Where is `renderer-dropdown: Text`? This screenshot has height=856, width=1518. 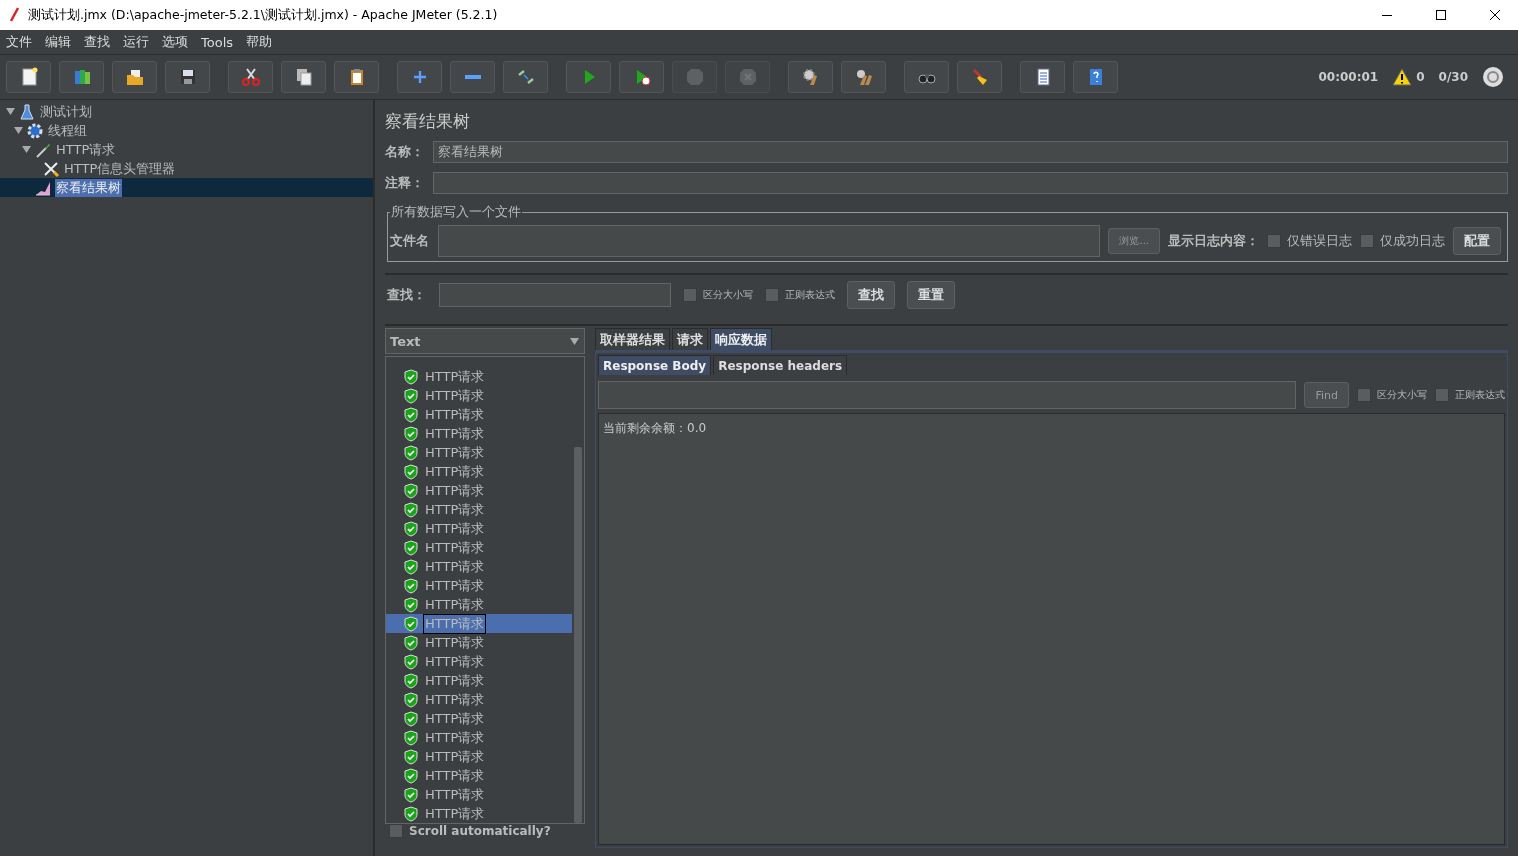 renderer-dropdown: Text is located at coordinates (485, 341).